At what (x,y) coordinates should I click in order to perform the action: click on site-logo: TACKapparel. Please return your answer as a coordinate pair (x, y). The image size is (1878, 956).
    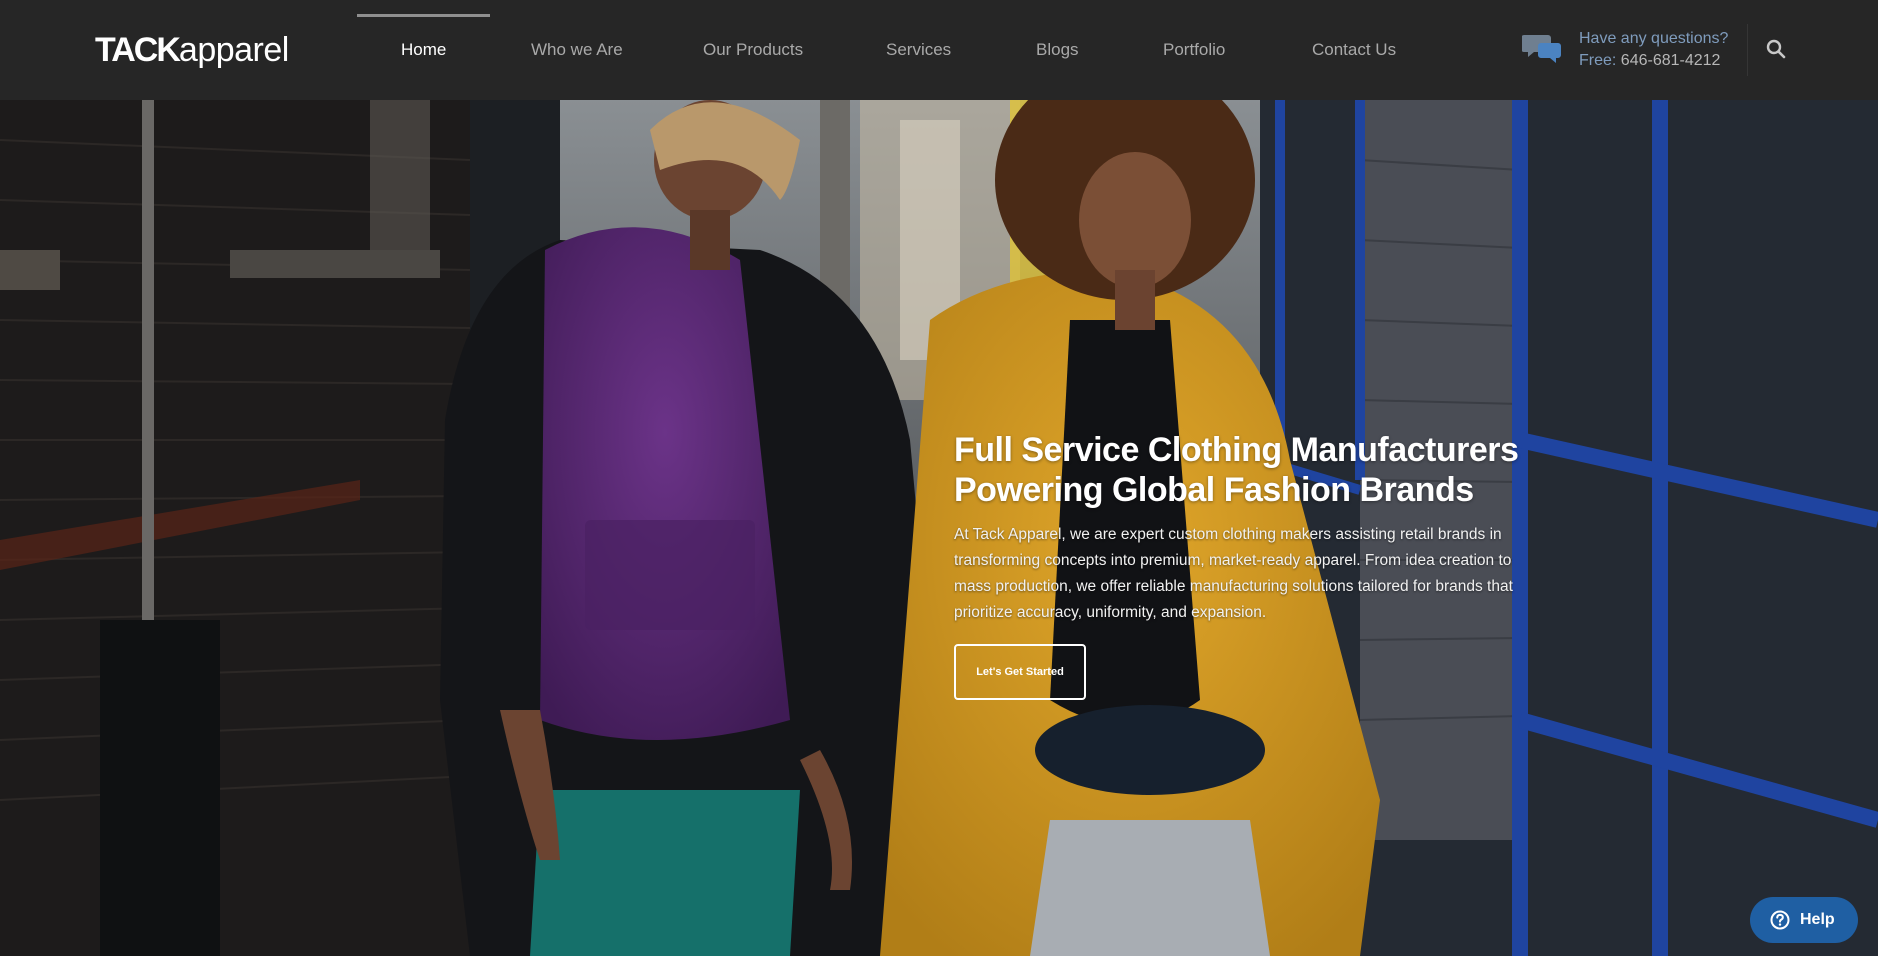
    Looking at the image, I should click on (192, 50).